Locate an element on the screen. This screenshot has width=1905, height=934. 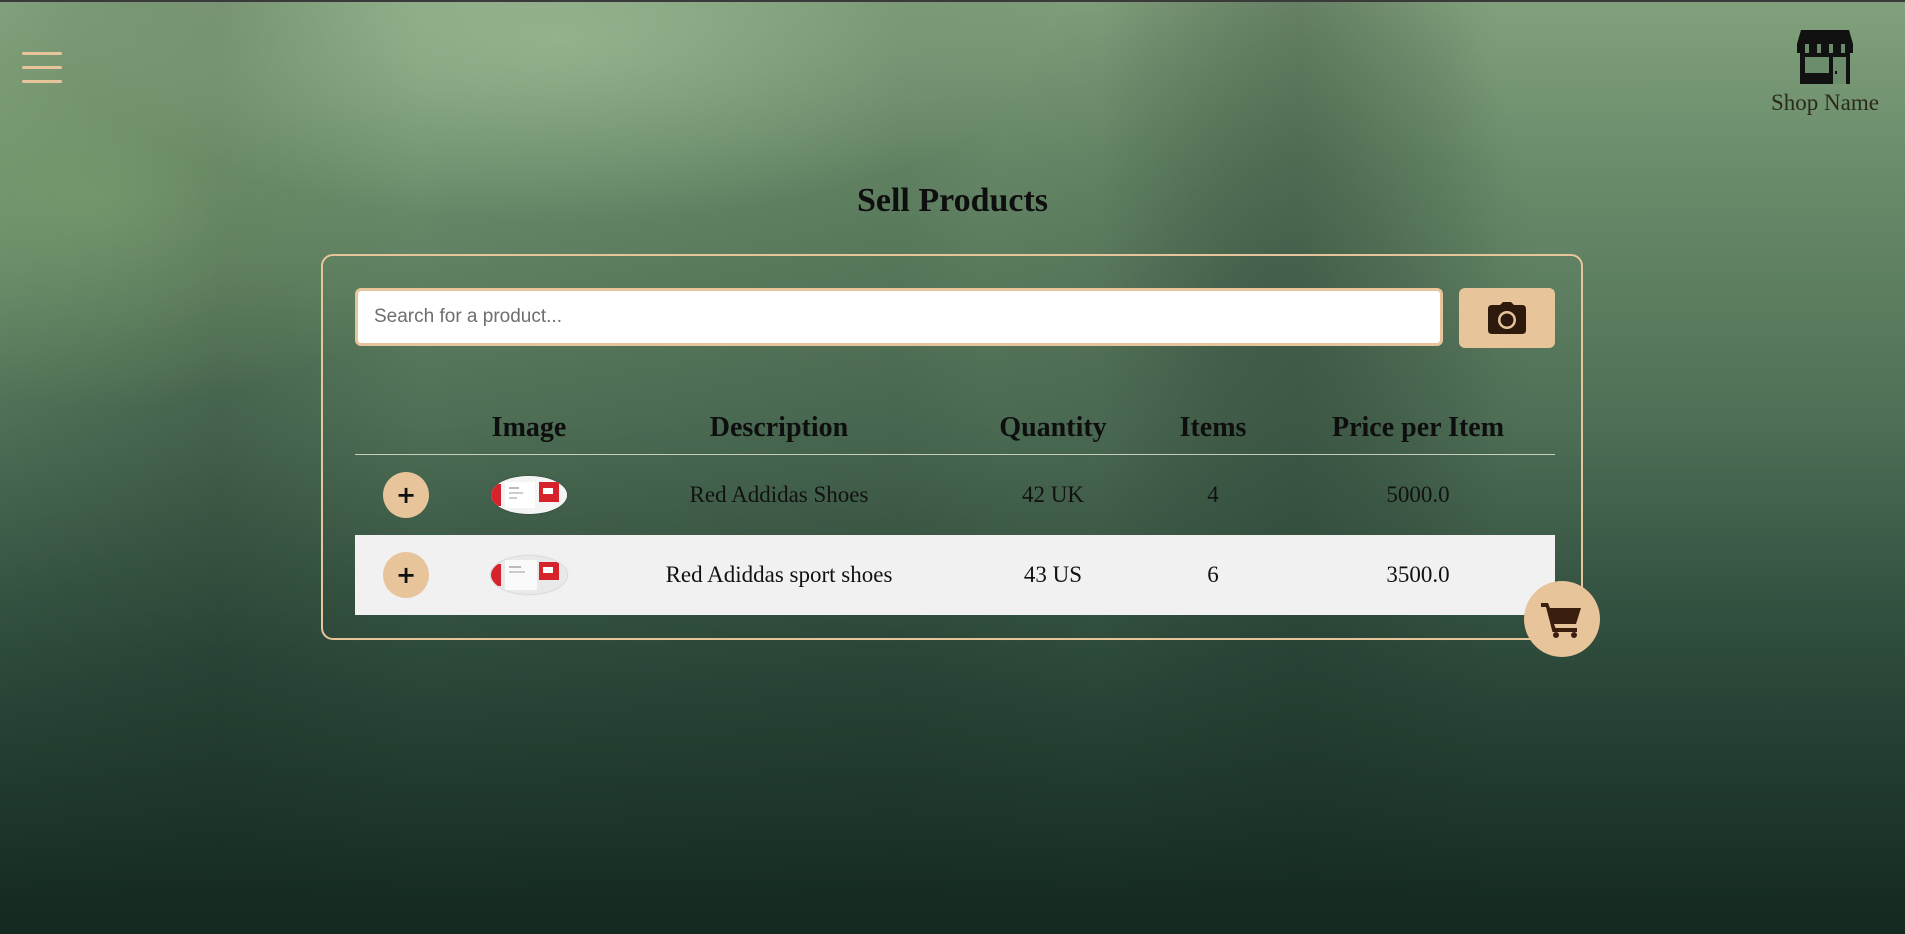
column-header-description: Description is located at coordinates (779, 427).